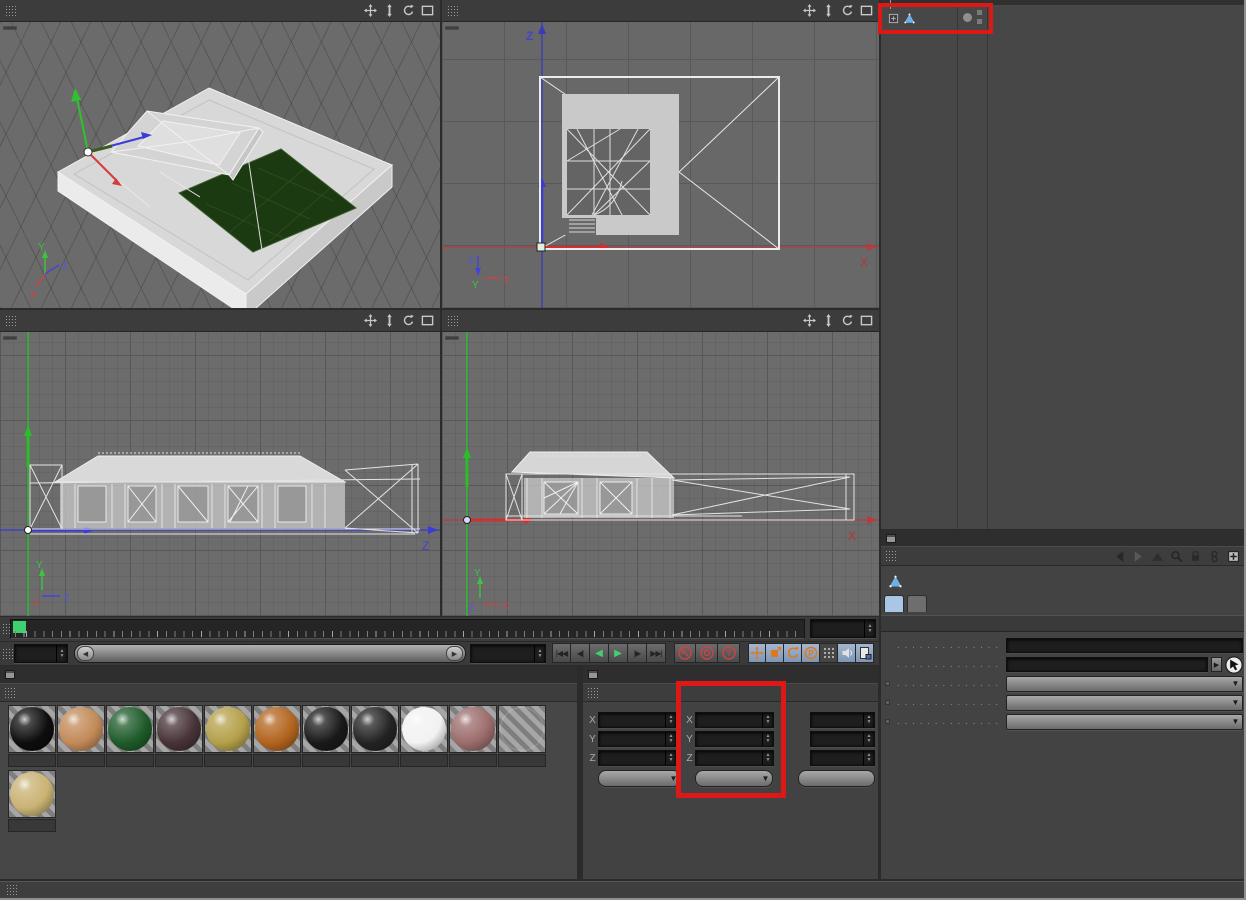 The image size is (1246, 900). I want to click on frame-start-field, so click(41, 653).